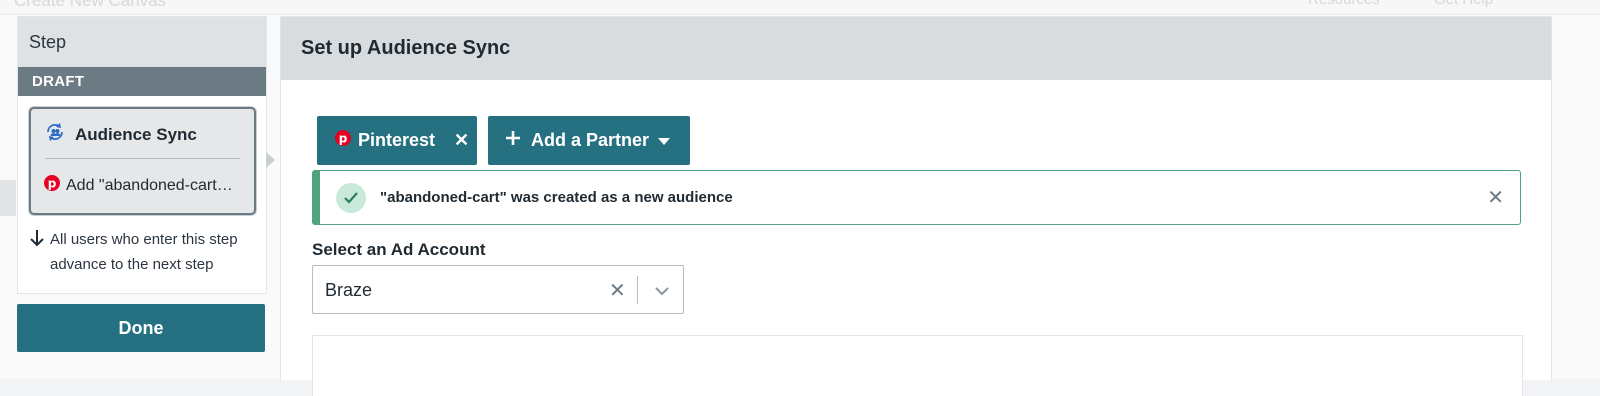 Image resolution: width=1600 pixels, height=396 pixels. I want to click on check-icon, so click(351, 198).